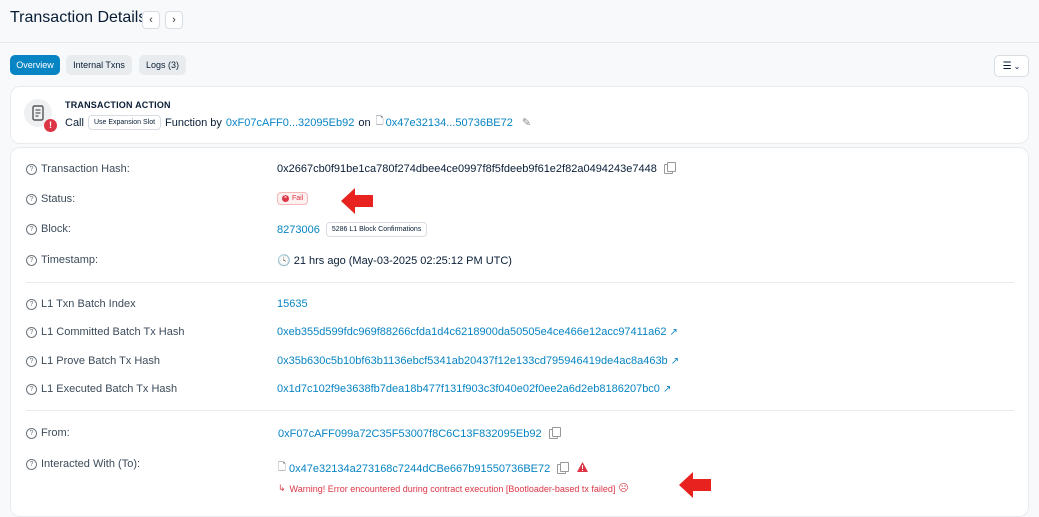 The width and height of the screenshot is (1039, 517). What do you see at coordinates (88, 304) in the screenshot?
I see `batch-index-label-text: L1 Txn Batch Index` at bounding box center [88, 304].